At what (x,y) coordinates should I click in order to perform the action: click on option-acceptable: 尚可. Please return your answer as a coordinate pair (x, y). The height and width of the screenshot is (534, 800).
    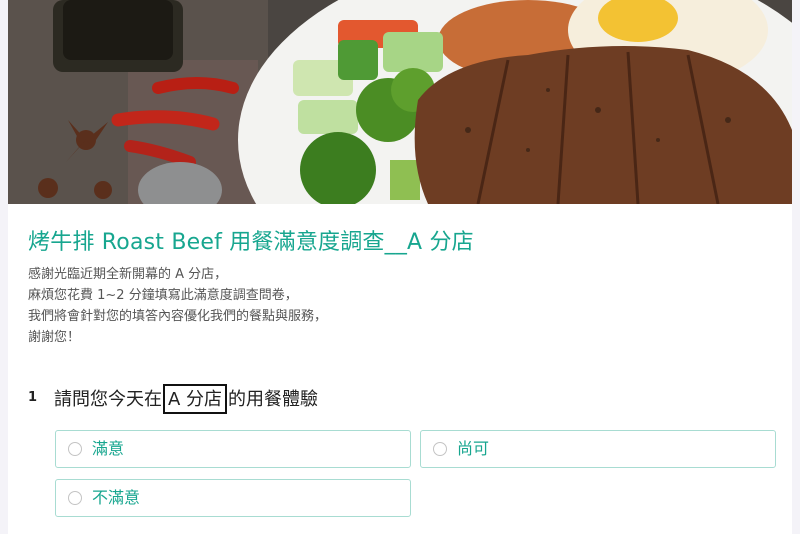
    Looking at the image, I should click on (598, 449).